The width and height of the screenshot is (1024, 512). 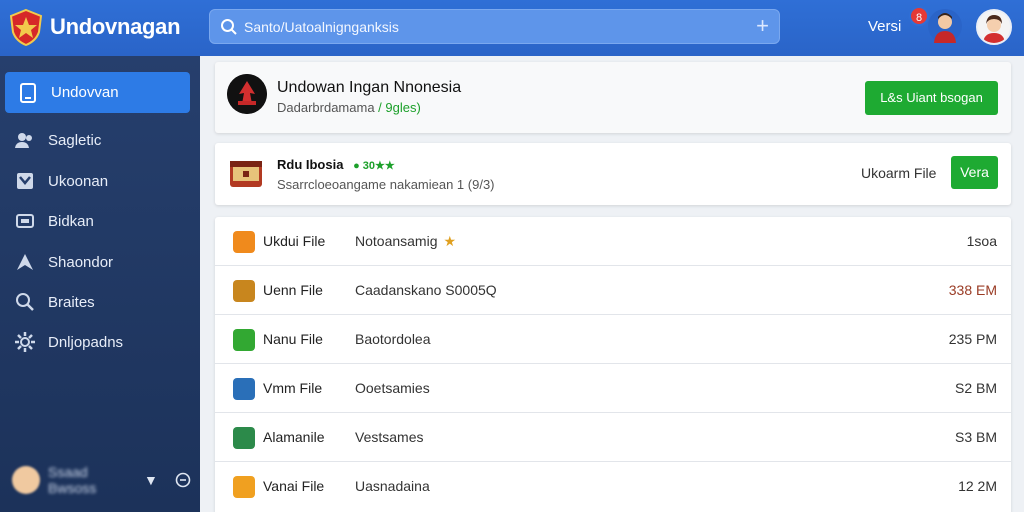 I want to click on file-desc: Uasnadaina, so click(x=392, y=486).